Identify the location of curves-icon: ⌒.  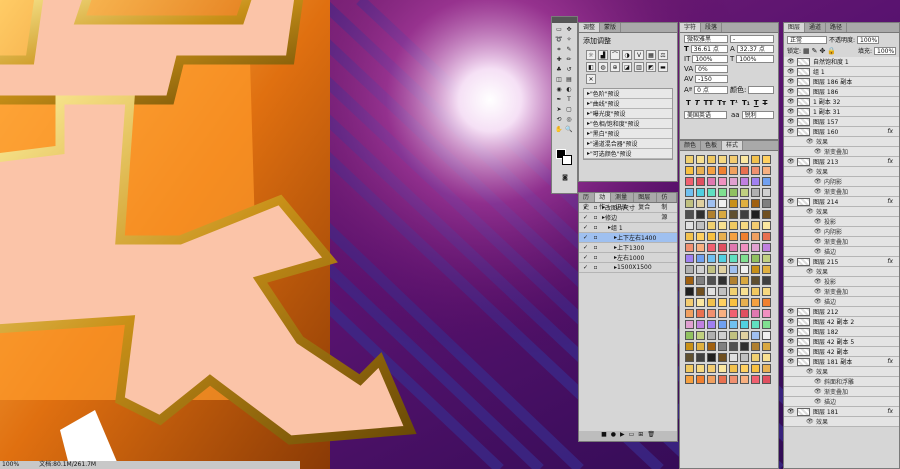
(615, 55).